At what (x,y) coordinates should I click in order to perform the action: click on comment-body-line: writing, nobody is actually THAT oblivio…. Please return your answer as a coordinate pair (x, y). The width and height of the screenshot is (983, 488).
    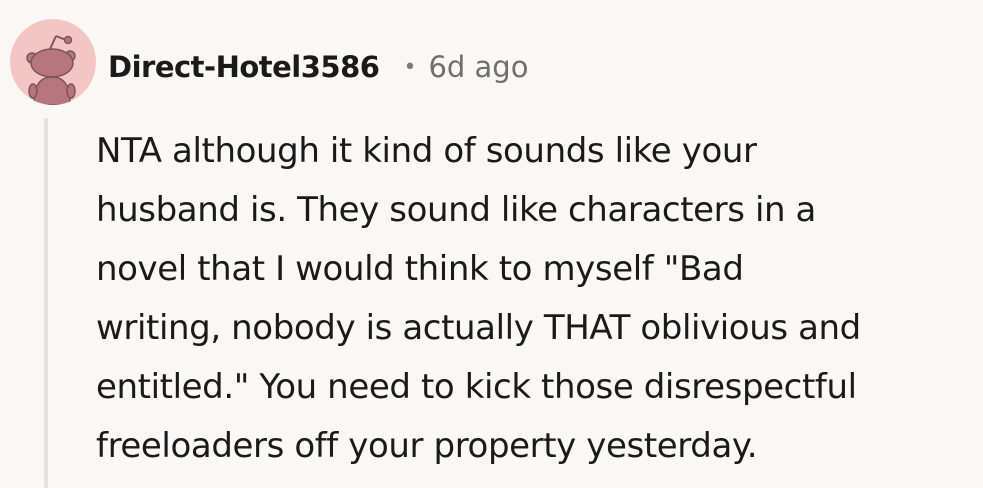
    Looking at the image, I should click on (478, 328).